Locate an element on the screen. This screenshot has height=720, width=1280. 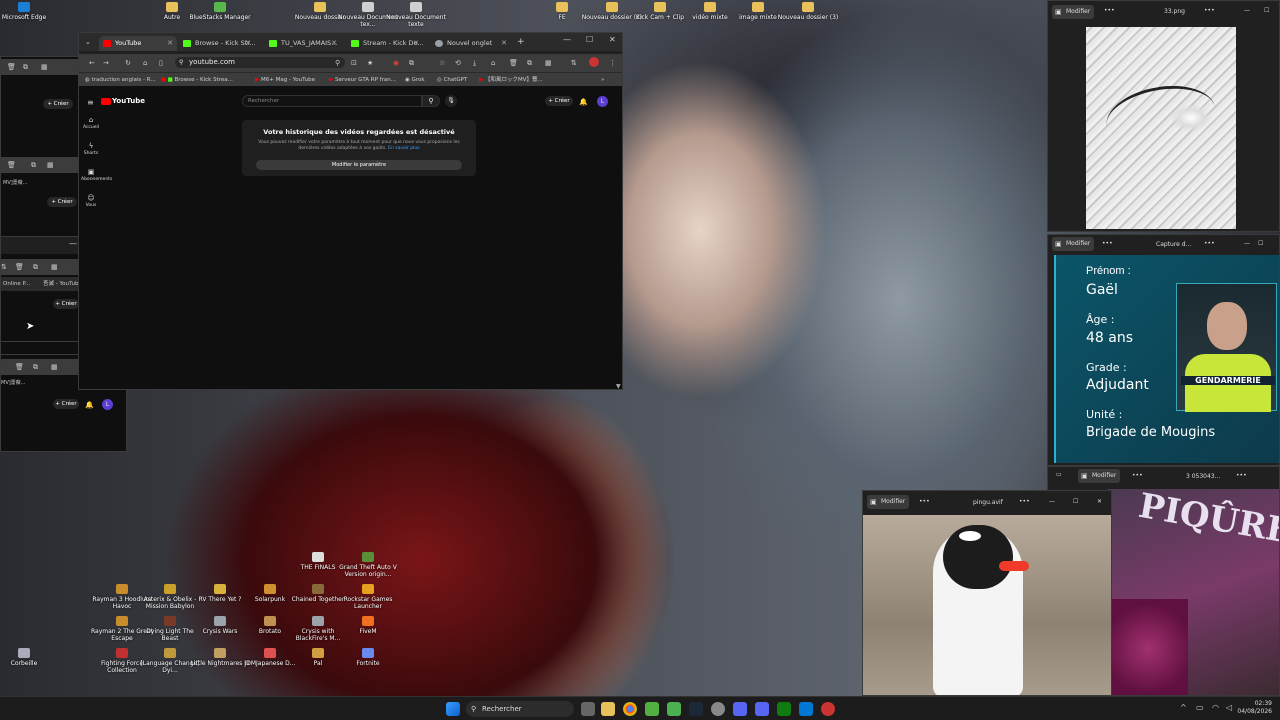
new-tab-button: + is located at coordinates (521, 42).